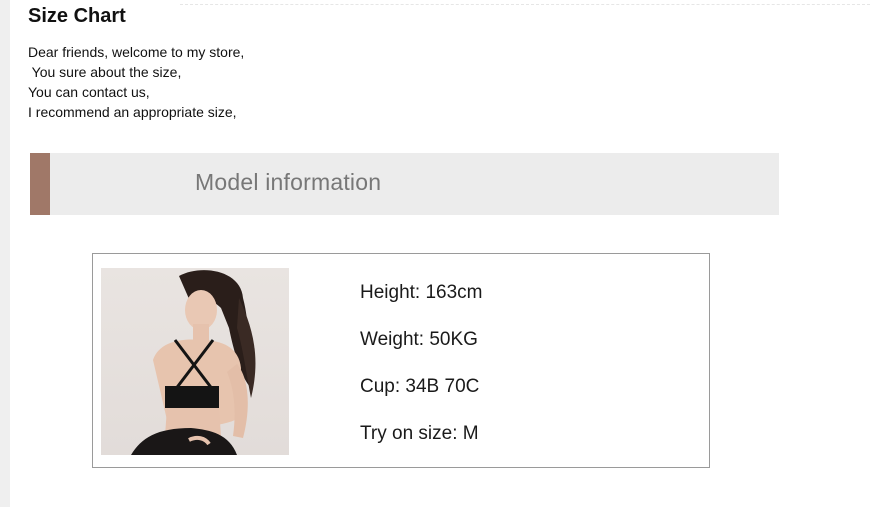 The width and height of the screenshot is (885, 507). What do you see at coordinates (40, 184) in the screenshot?
I see `banner-accent-bar` at bounding box center [40, 184].